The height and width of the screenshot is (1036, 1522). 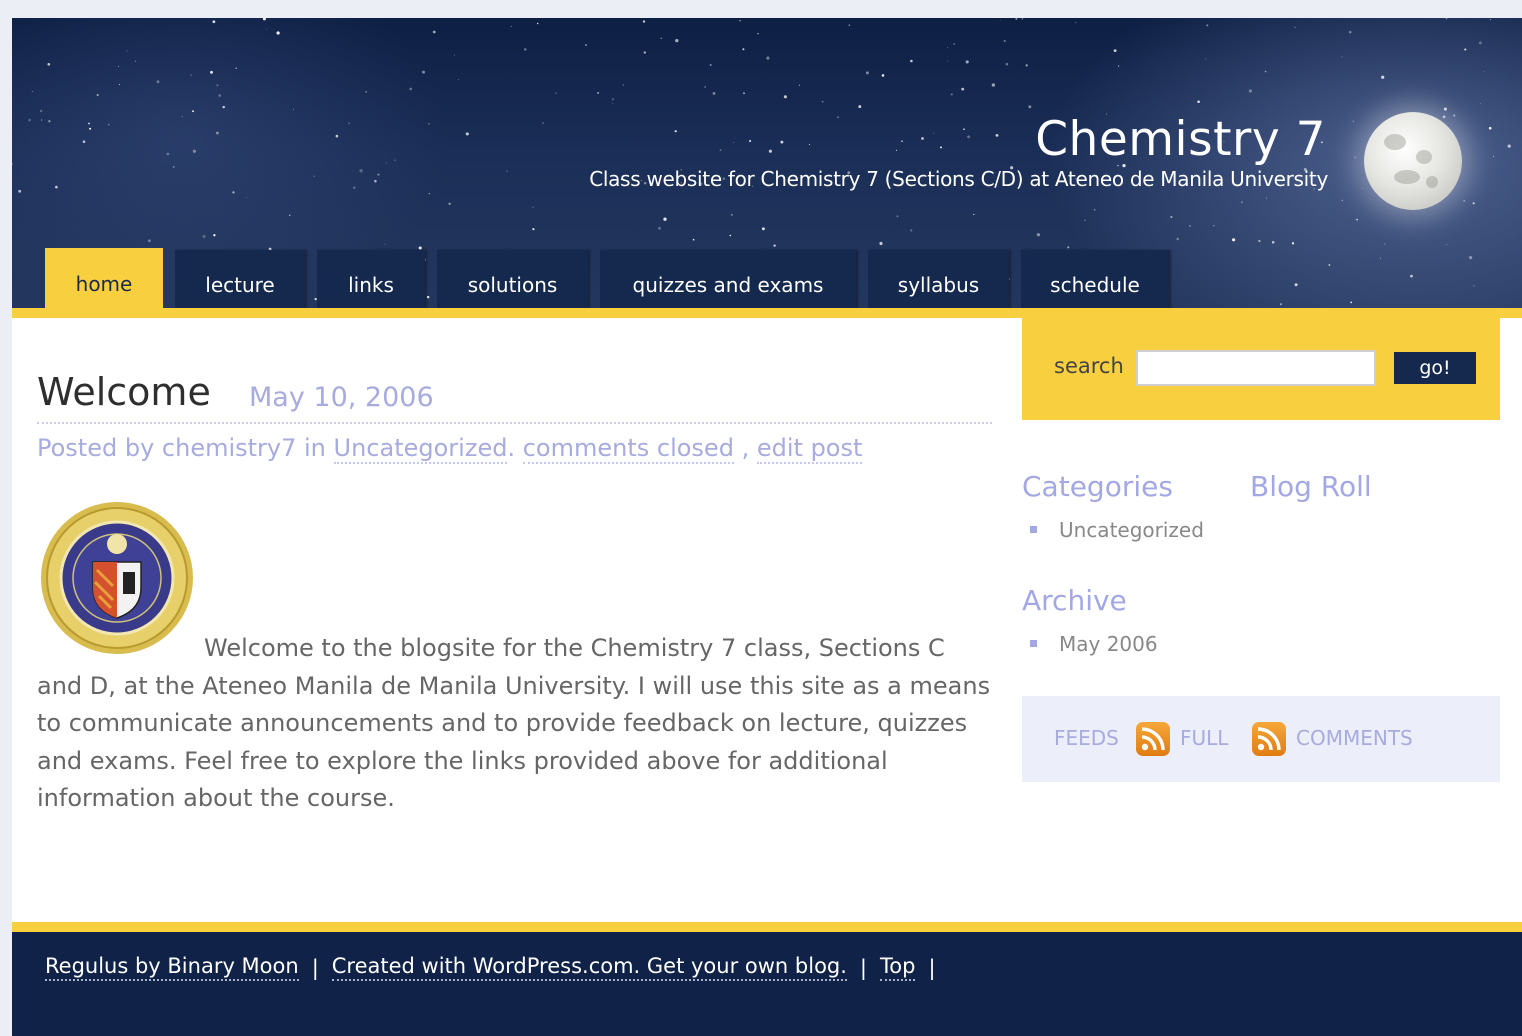 What do you see at coordinates (767, 927) in the screenshot?
I see `footer-accent-band` at bounding box center [767, 927].